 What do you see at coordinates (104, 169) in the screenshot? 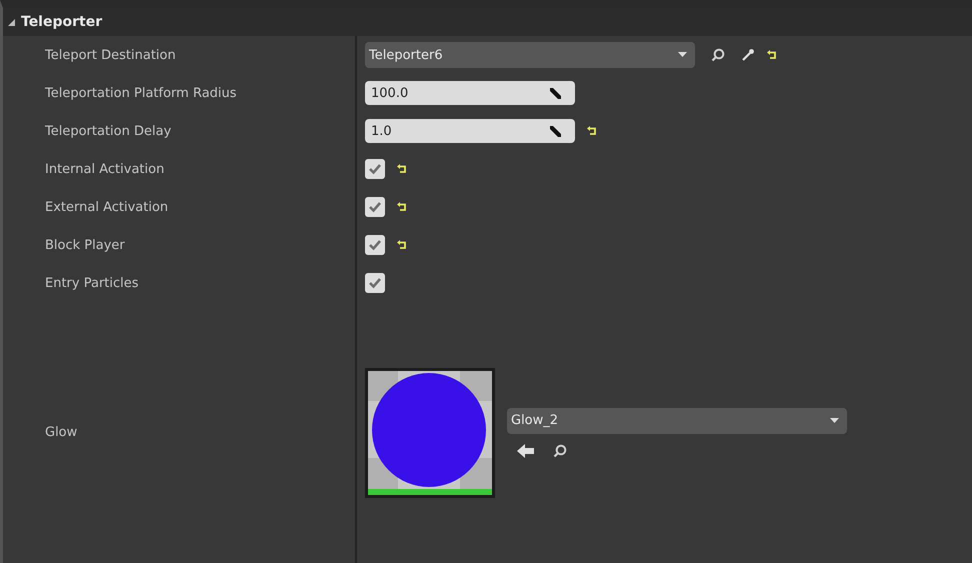
I see `property-label: Internal Activation` at bounding box center [104, 169].